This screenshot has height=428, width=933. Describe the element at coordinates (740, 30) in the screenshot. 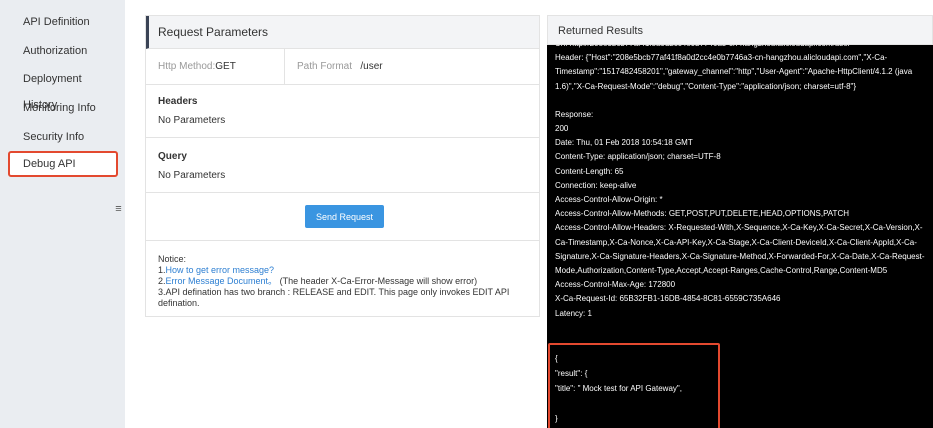

I see `returned-results-title: Returned Results` at that location.